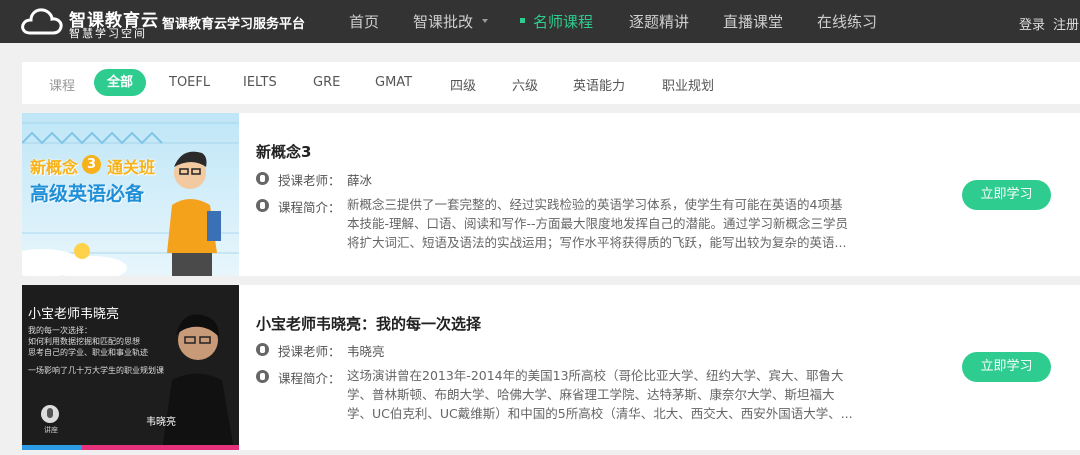 This screenshot has height=455, width=1080. Describe the element at coordinates (563, 22) in the screenshot. I see `nav-teacher-courses-label: 名师课程` at that location.